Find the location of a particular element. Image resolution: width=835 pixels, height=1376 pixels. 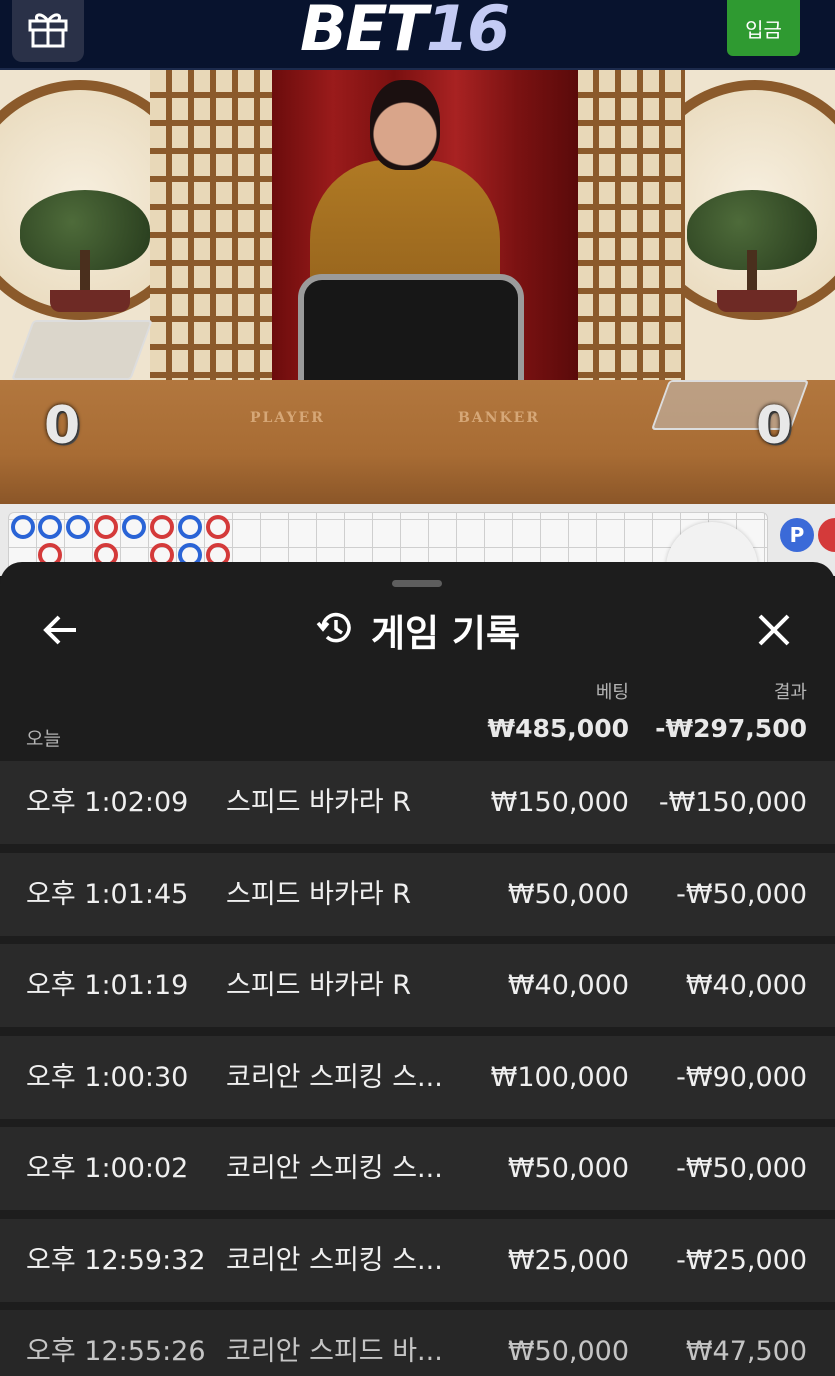

history-row: 오후 1:01:19 스피드 바카라 R ₩40,000 ₩40,000 is located at coordinates (417, 985).